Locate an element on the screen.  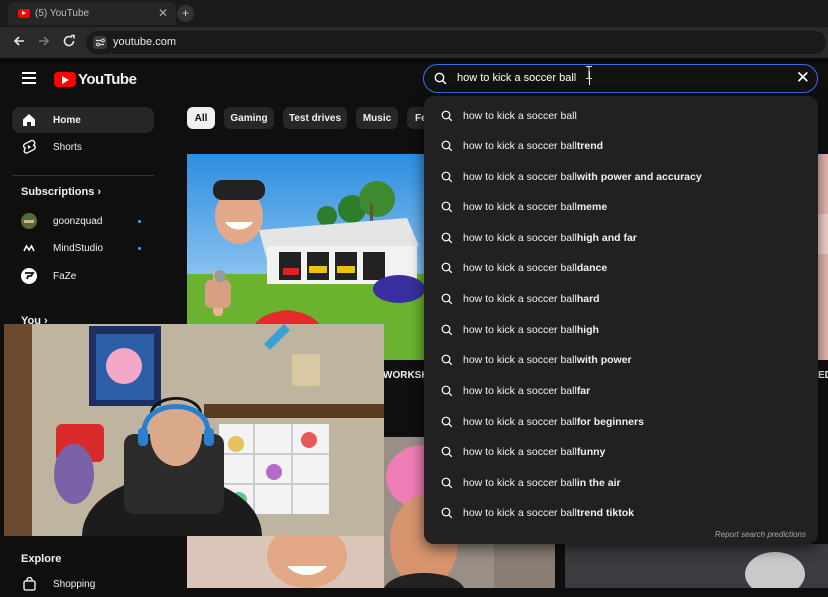
site-settings-icon is located at coordinates (100, 42).